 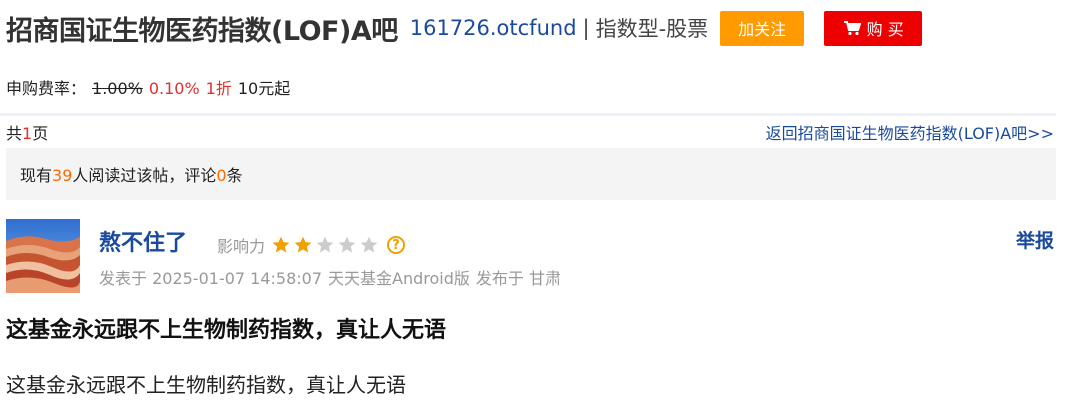 I want to click on original-rate: 1.00%, so click(x=117, y=88).